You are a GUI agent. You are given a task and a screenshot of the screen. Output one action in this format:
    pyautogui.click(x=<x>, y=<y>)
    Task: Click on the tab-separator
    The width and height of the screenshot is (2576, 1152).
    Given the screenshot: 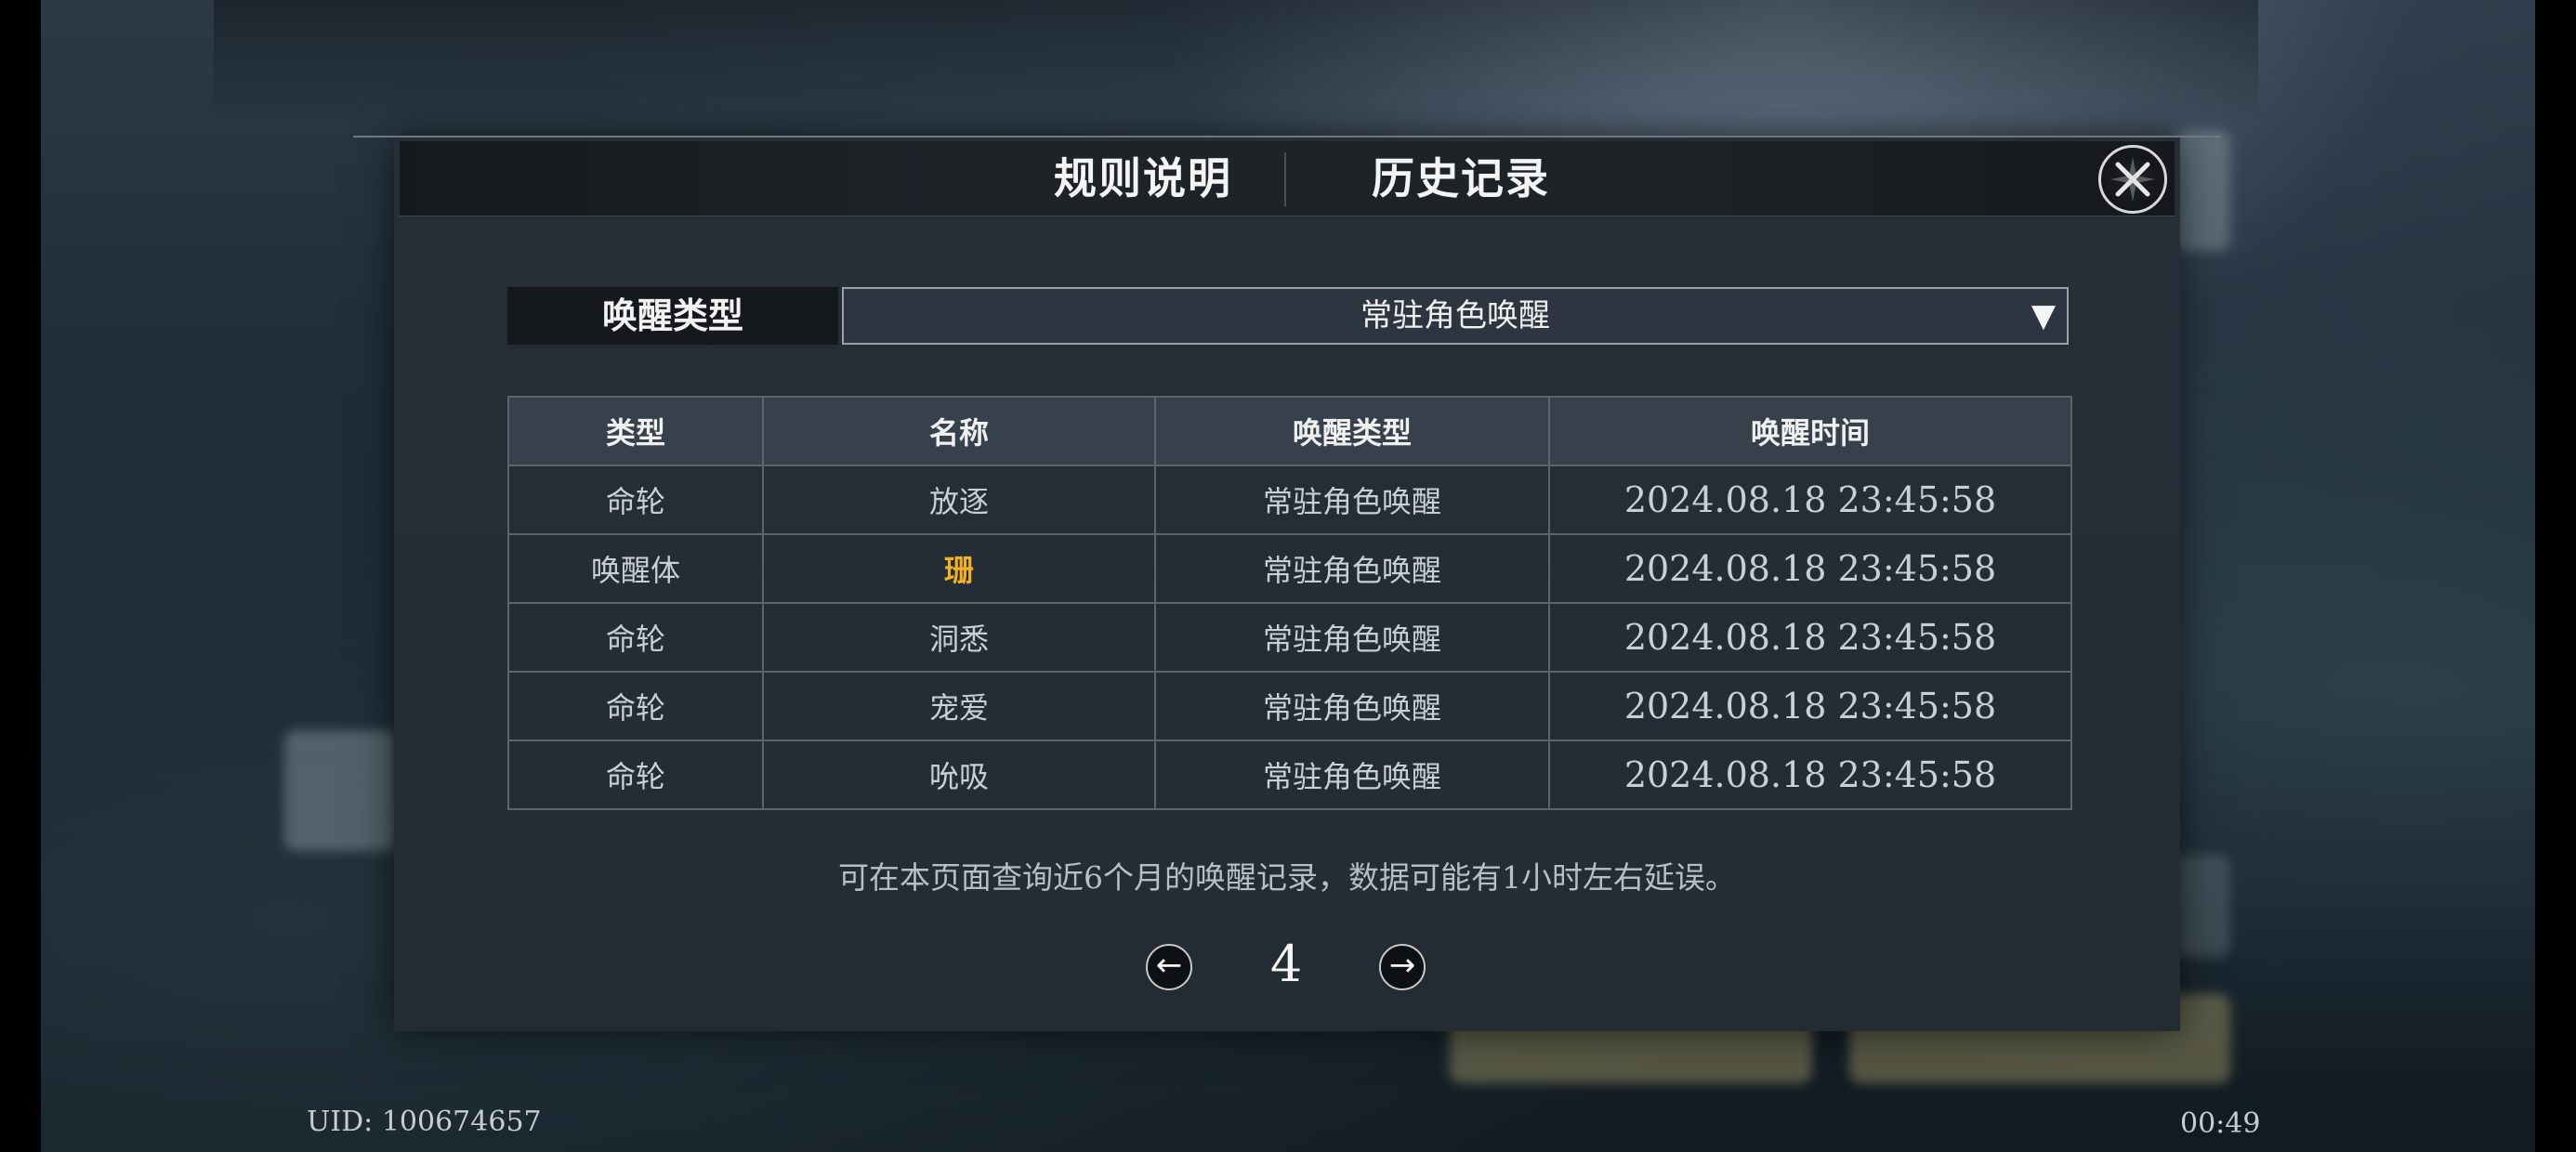 What is the action you would take?
    pyautogui.click(x=1285, y=179)
    